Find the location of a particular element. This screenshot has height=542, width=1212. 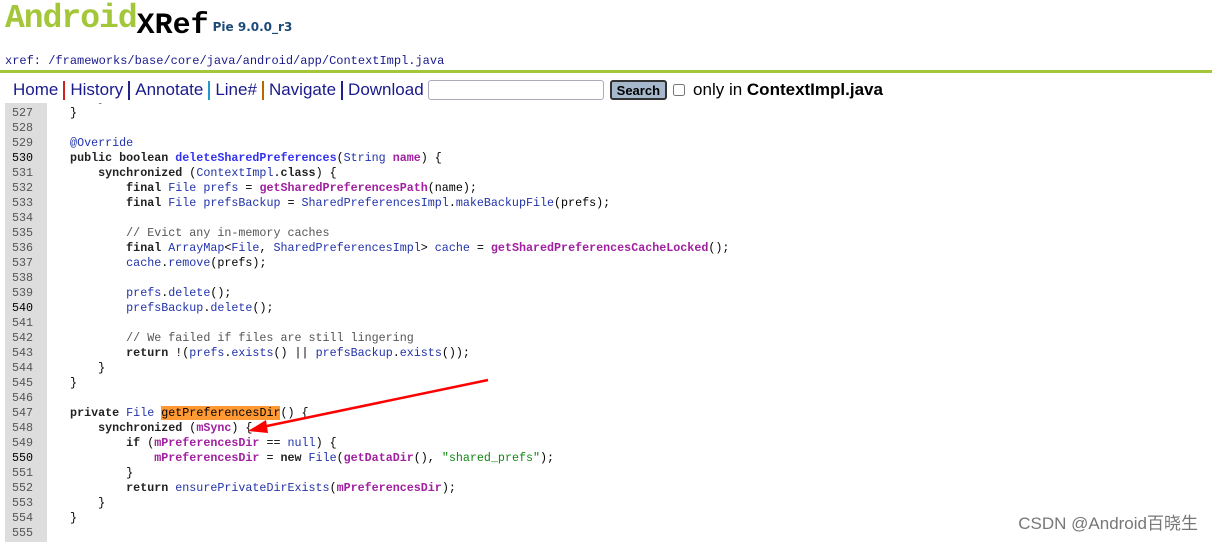

code-token: == is located at coordinates (273, 443).